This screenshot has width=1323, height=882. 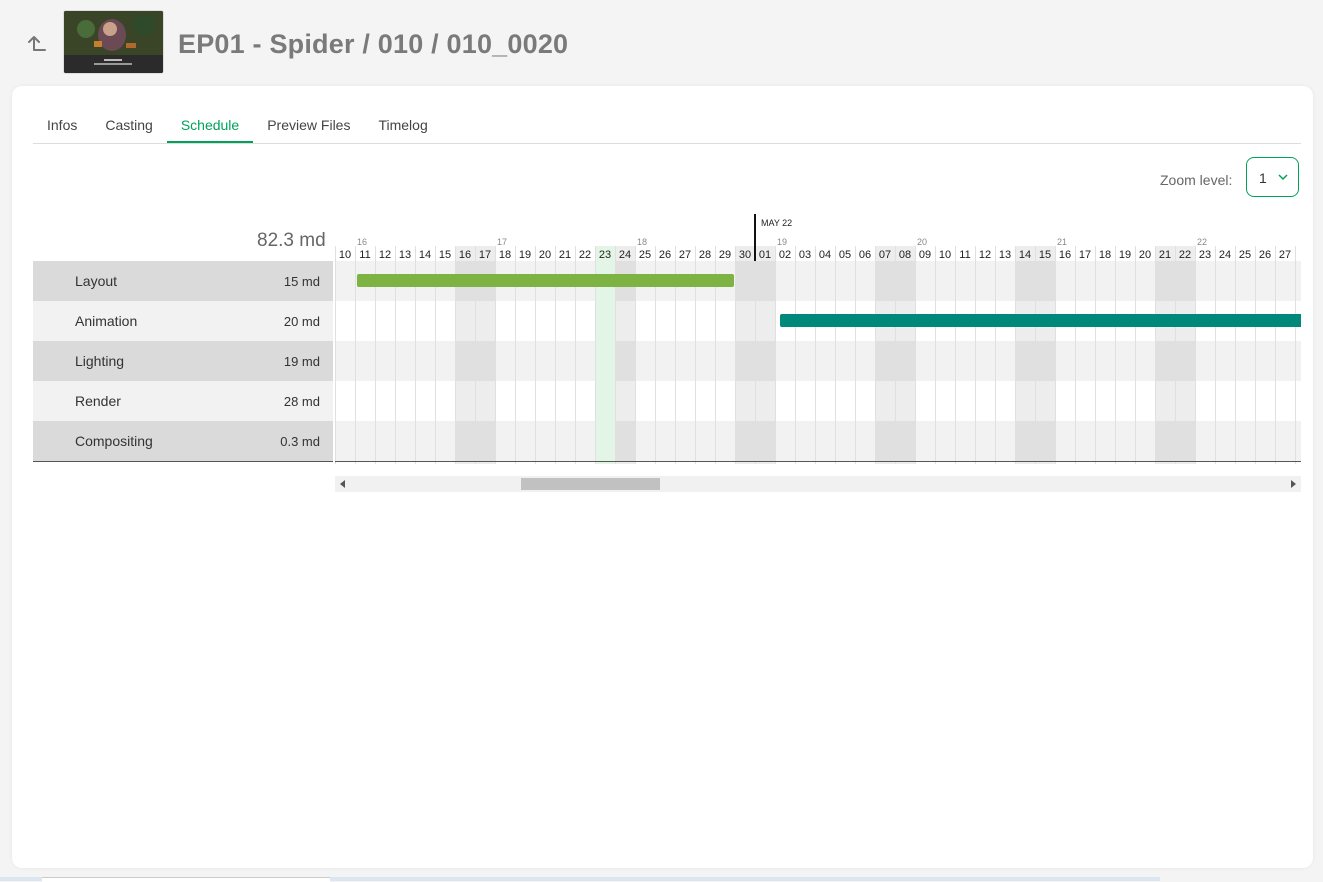 I want to click on task-duration: 28 md, so click(x=301, y=401).